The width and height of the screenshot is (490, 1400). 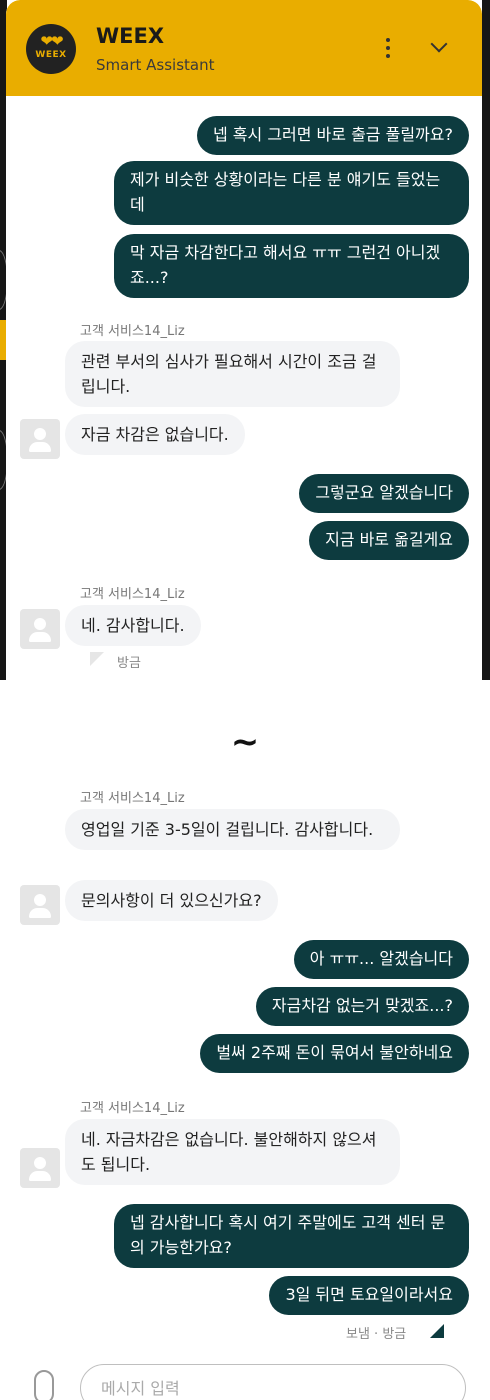 What do you see at coordinates (291, 266) in the screenshot?
I see `outgoing-message: 막 자금 차감한다고 해서요 ㅠㅠ 그런건 아니겠죠...?` at bounding box center [291, 266].